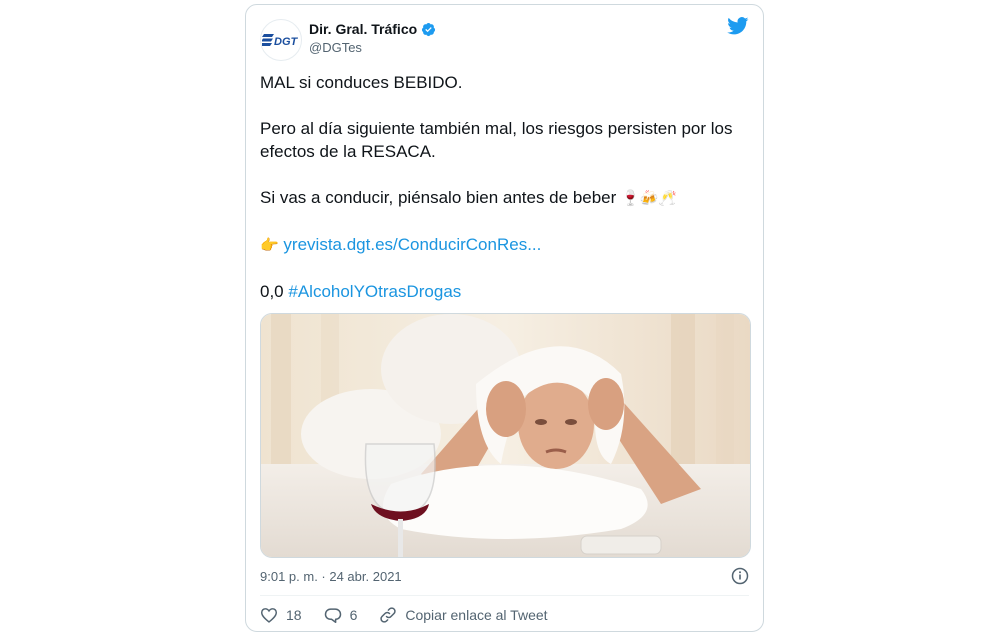 Image resolution: width=1000 pixels, height=638 pixels. Describe the element at coordinates (272, 291) in the screenshot. I see `hashtag-prefix: 0,0` at that location.